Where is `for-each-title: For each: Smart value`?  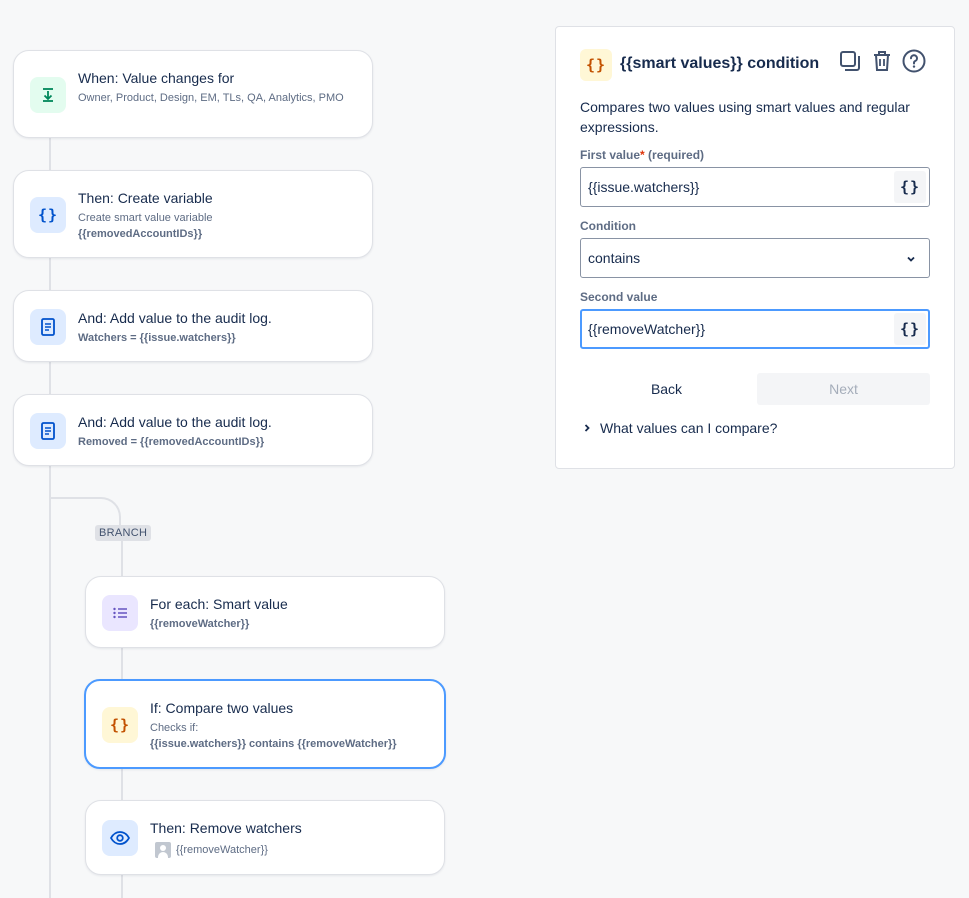
for-each-title: For each: Smart value is located at coordinates (219, 604).